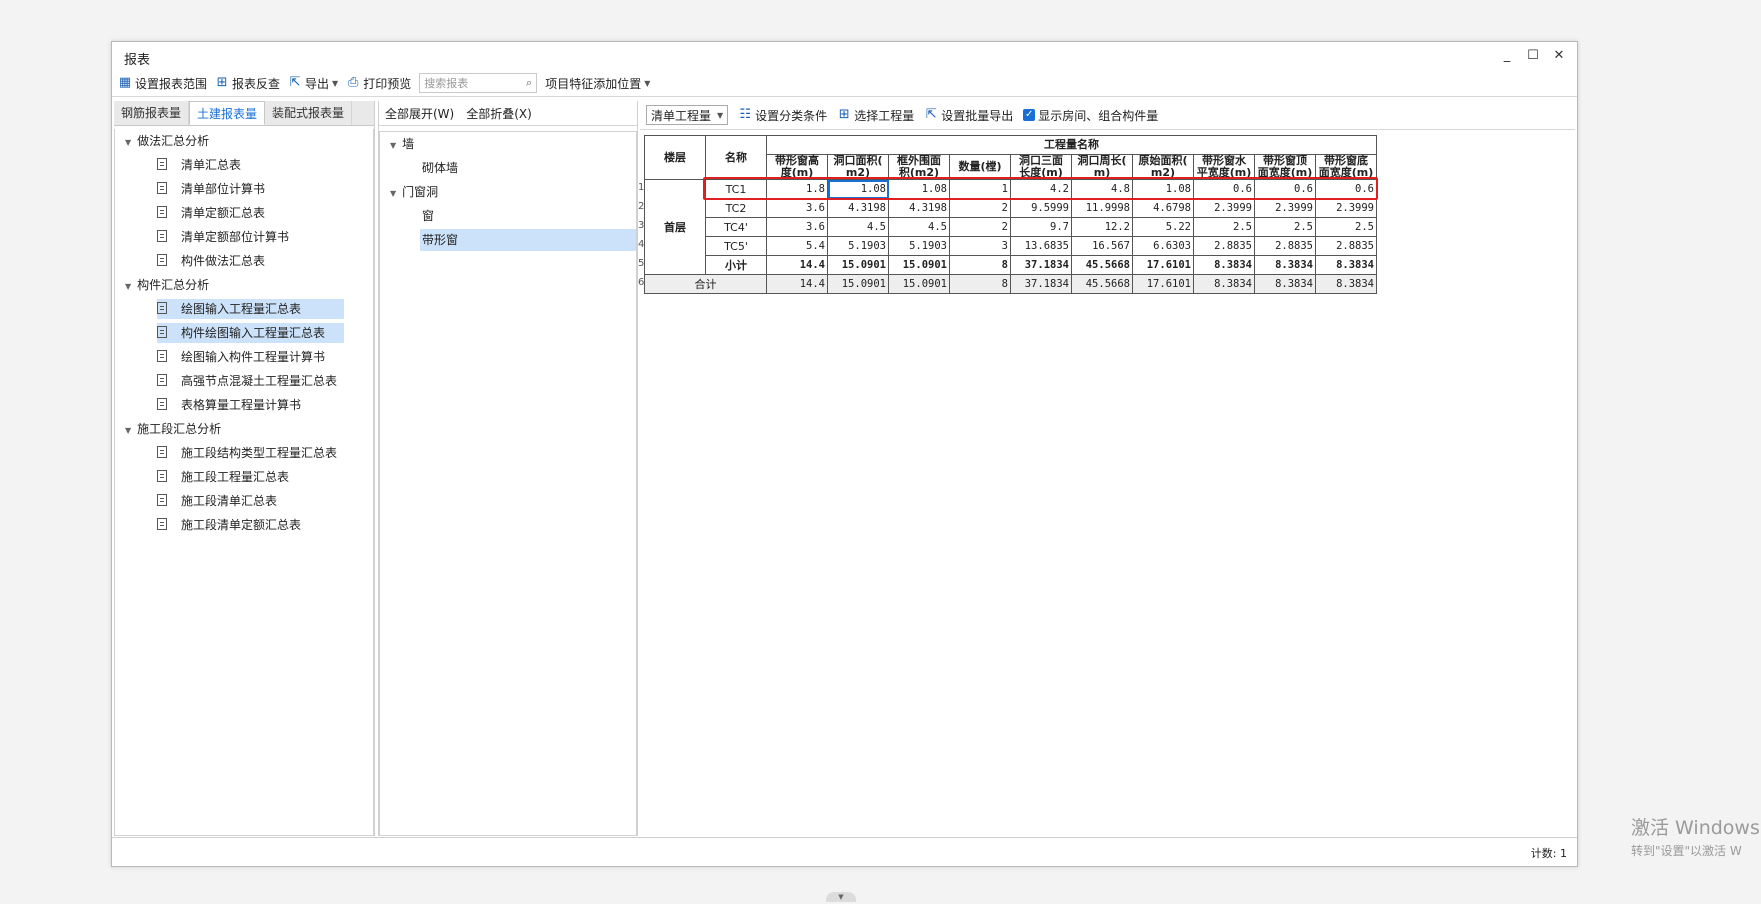 The height and width of the screenshot is (904, 1761). I want to click on value-cell: 5.22, so click(1163, 227).